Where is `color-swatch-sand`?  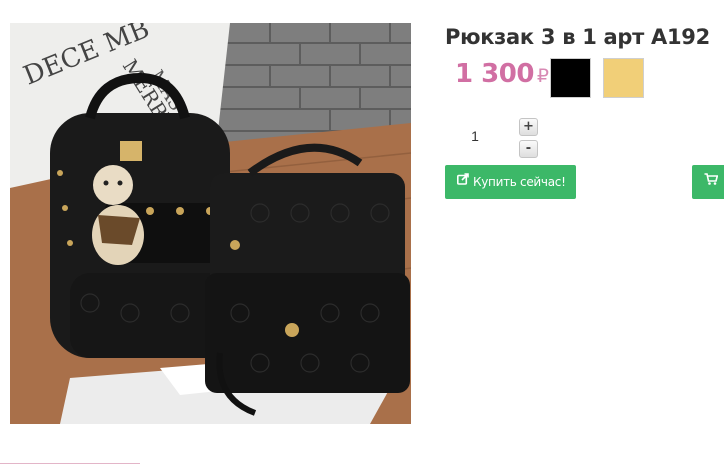
color-swatch-sand is located at coordinates (623, 78).